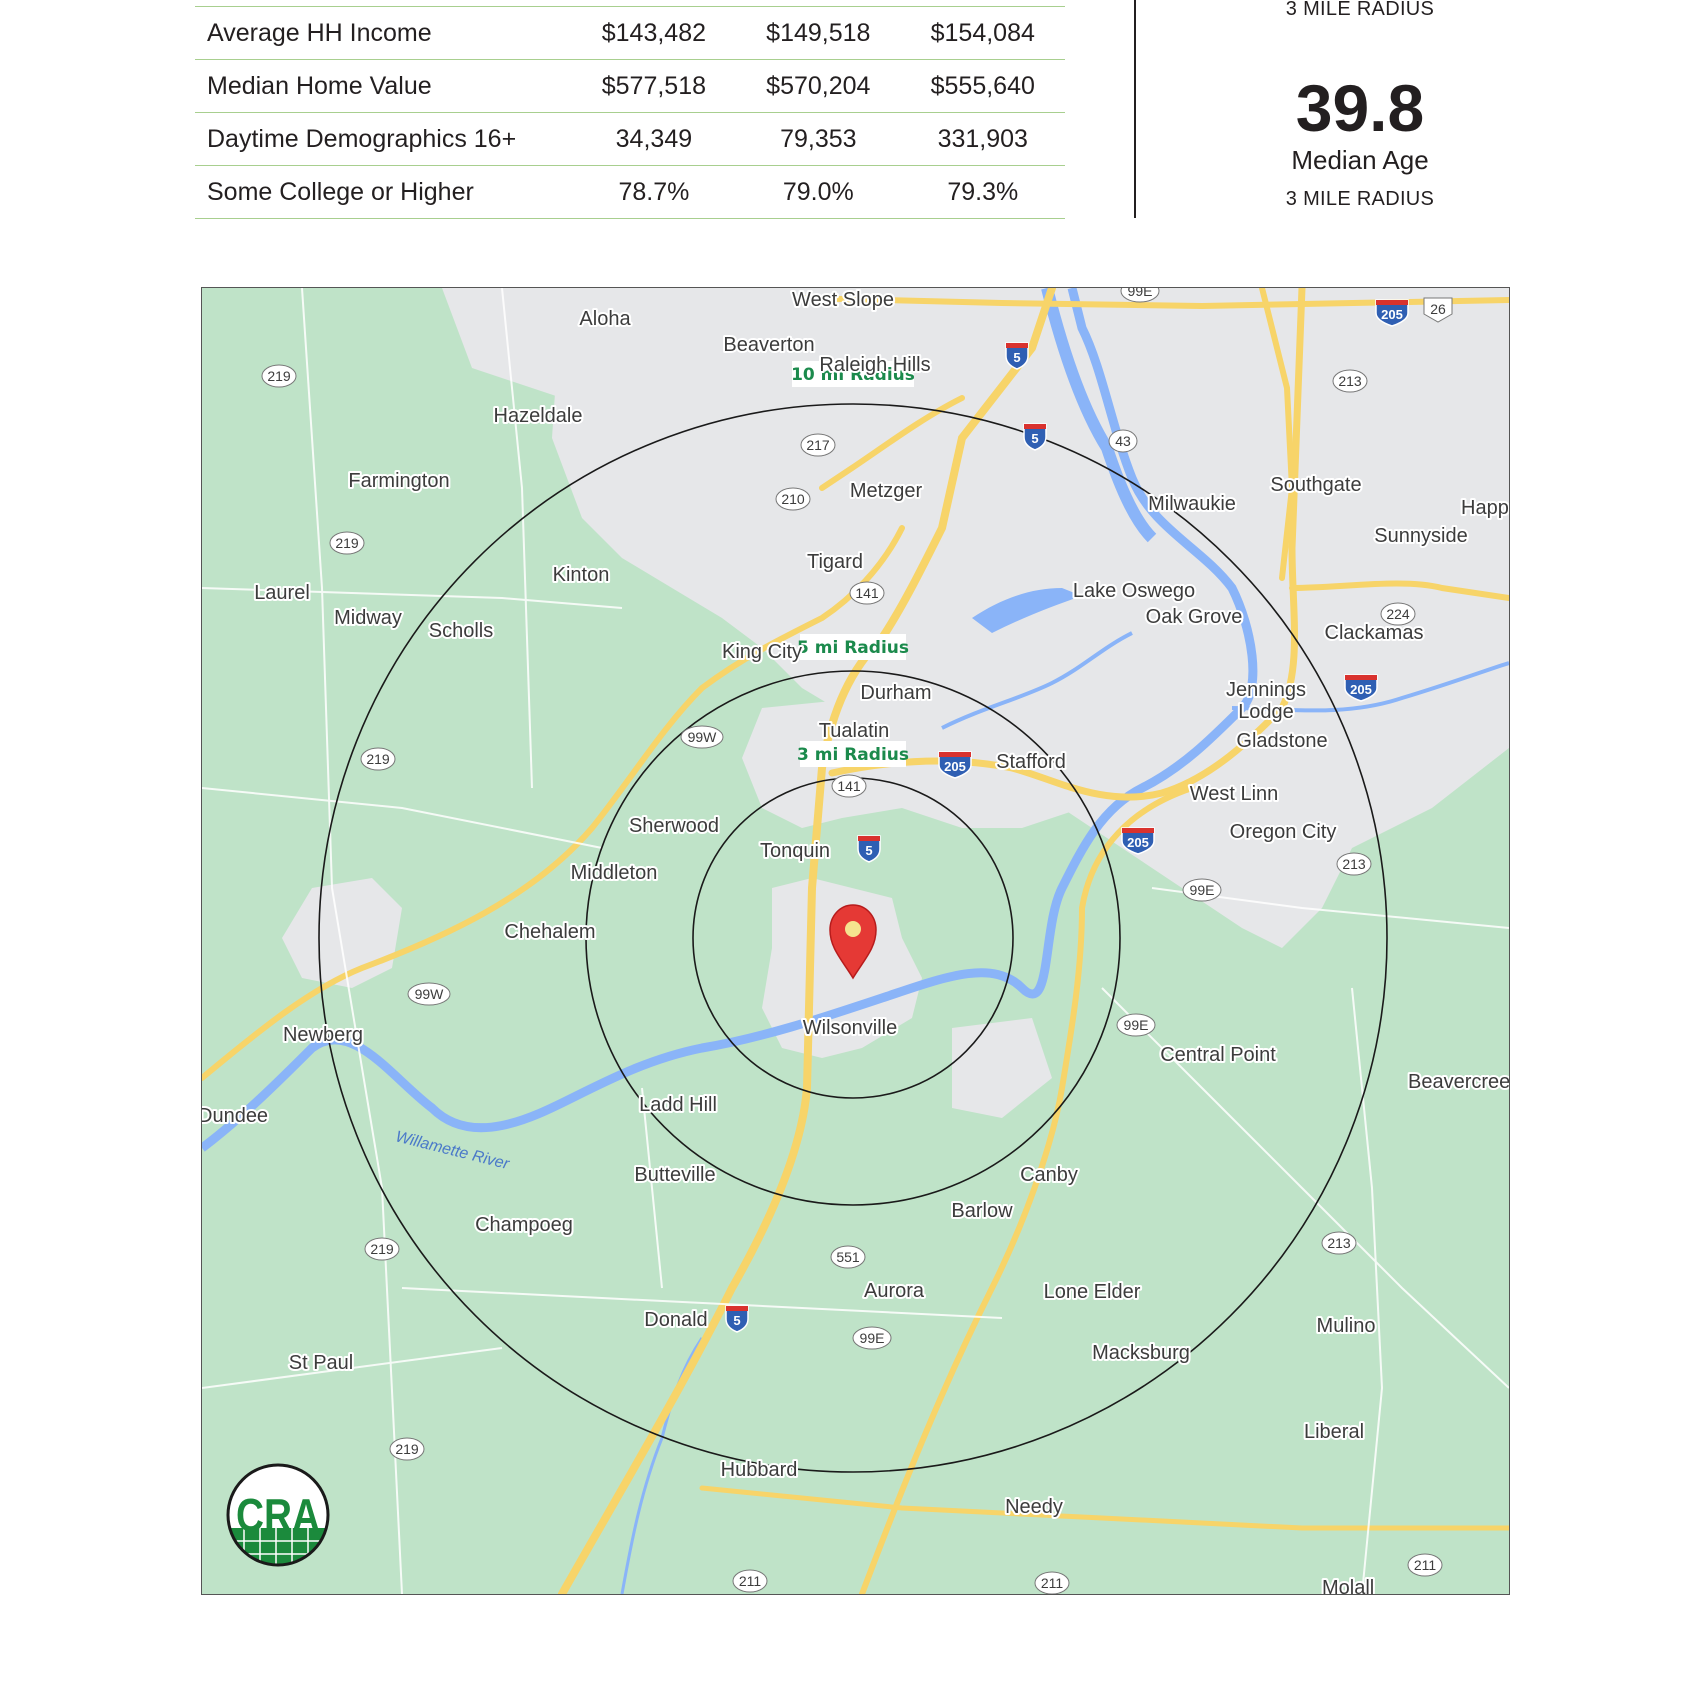  I want to click on row-label: Average HH Income, so click(383, 33).